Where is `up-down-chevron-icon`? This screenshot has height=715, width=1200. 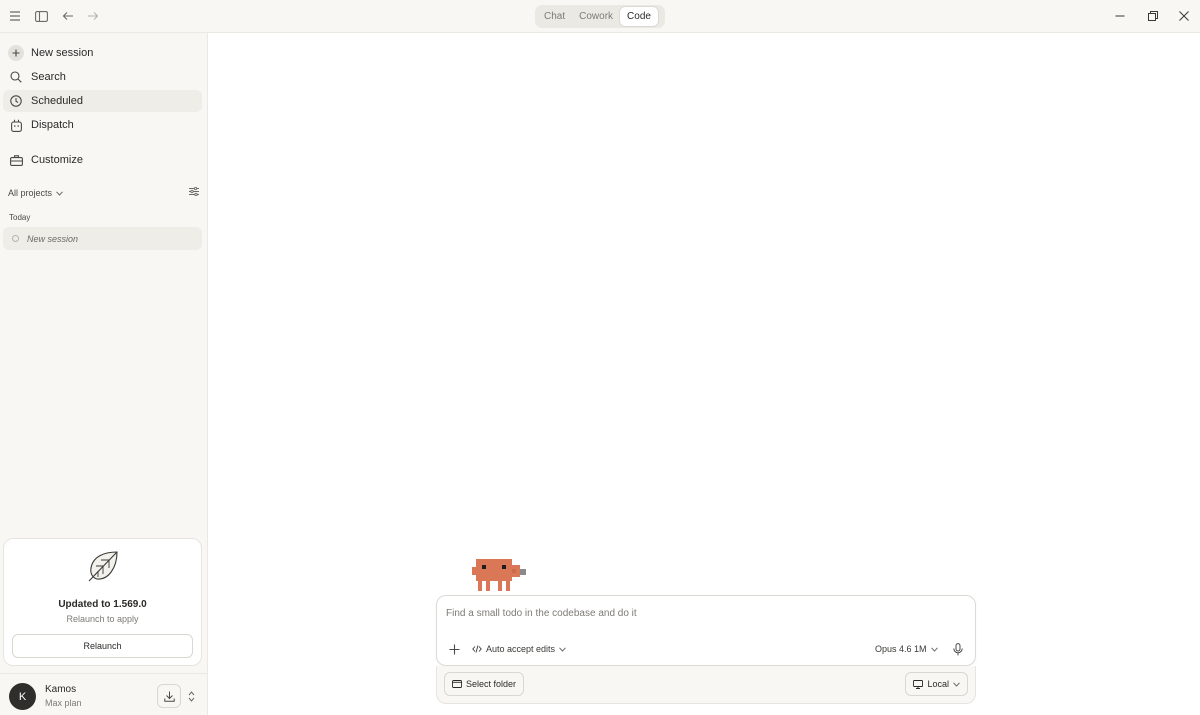 up-down-chevron-icon is located at coordinates (191, 696).